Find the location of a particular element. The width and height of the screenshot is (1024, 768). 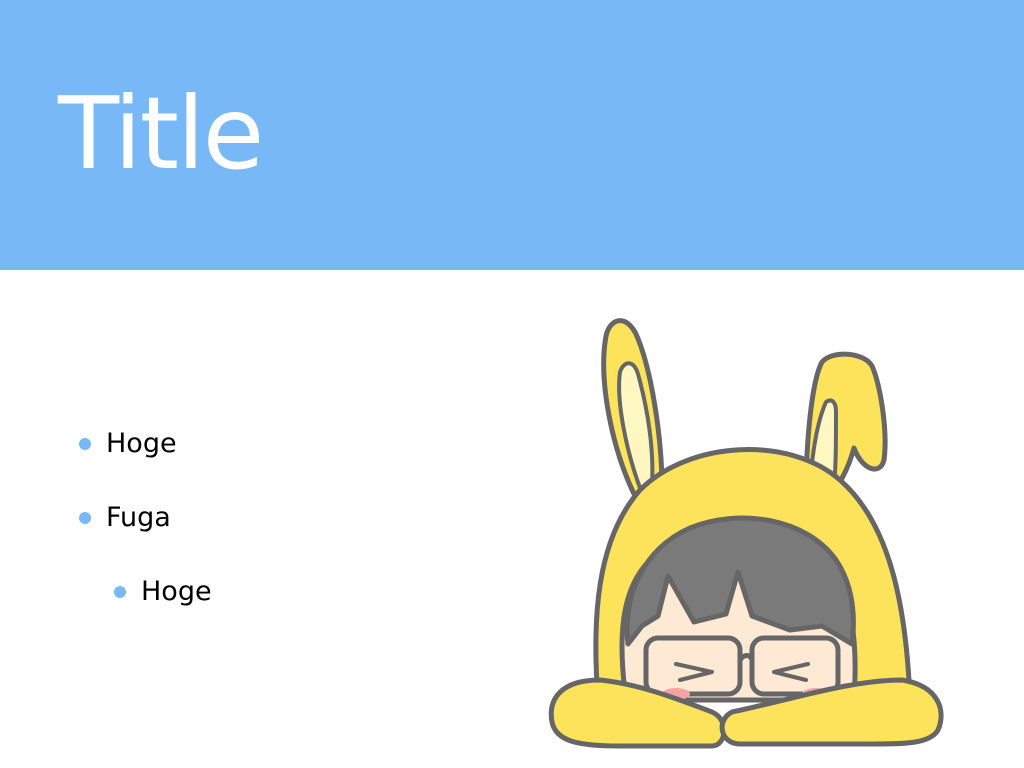

sub-bullet-item: Hoge is located at coordinates (163, 592).